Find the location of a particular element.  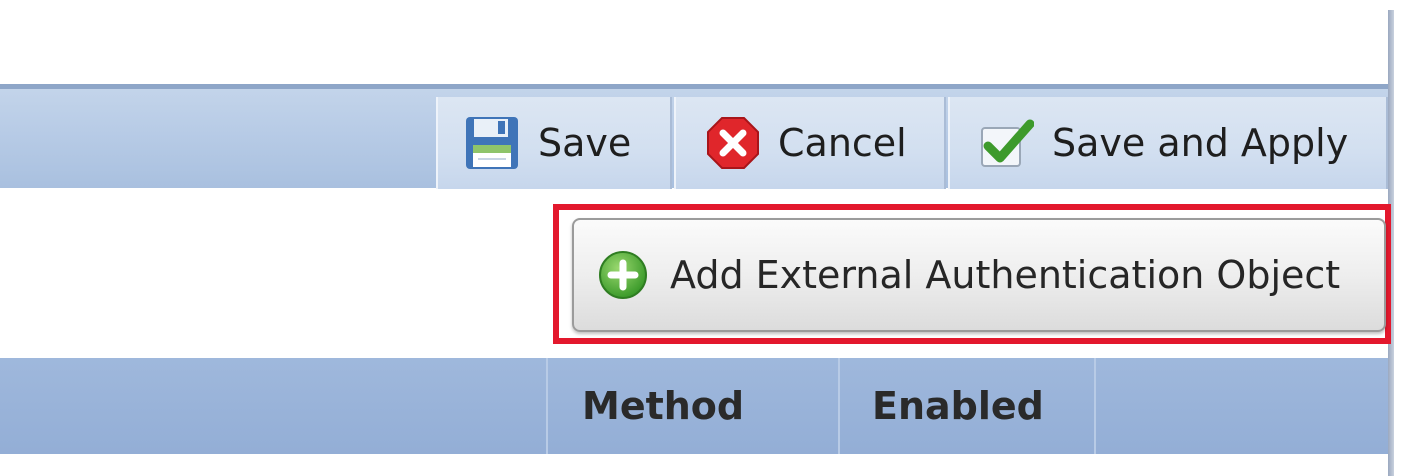

column-header-enabled: Enabled is located at coordinates (958, 406).